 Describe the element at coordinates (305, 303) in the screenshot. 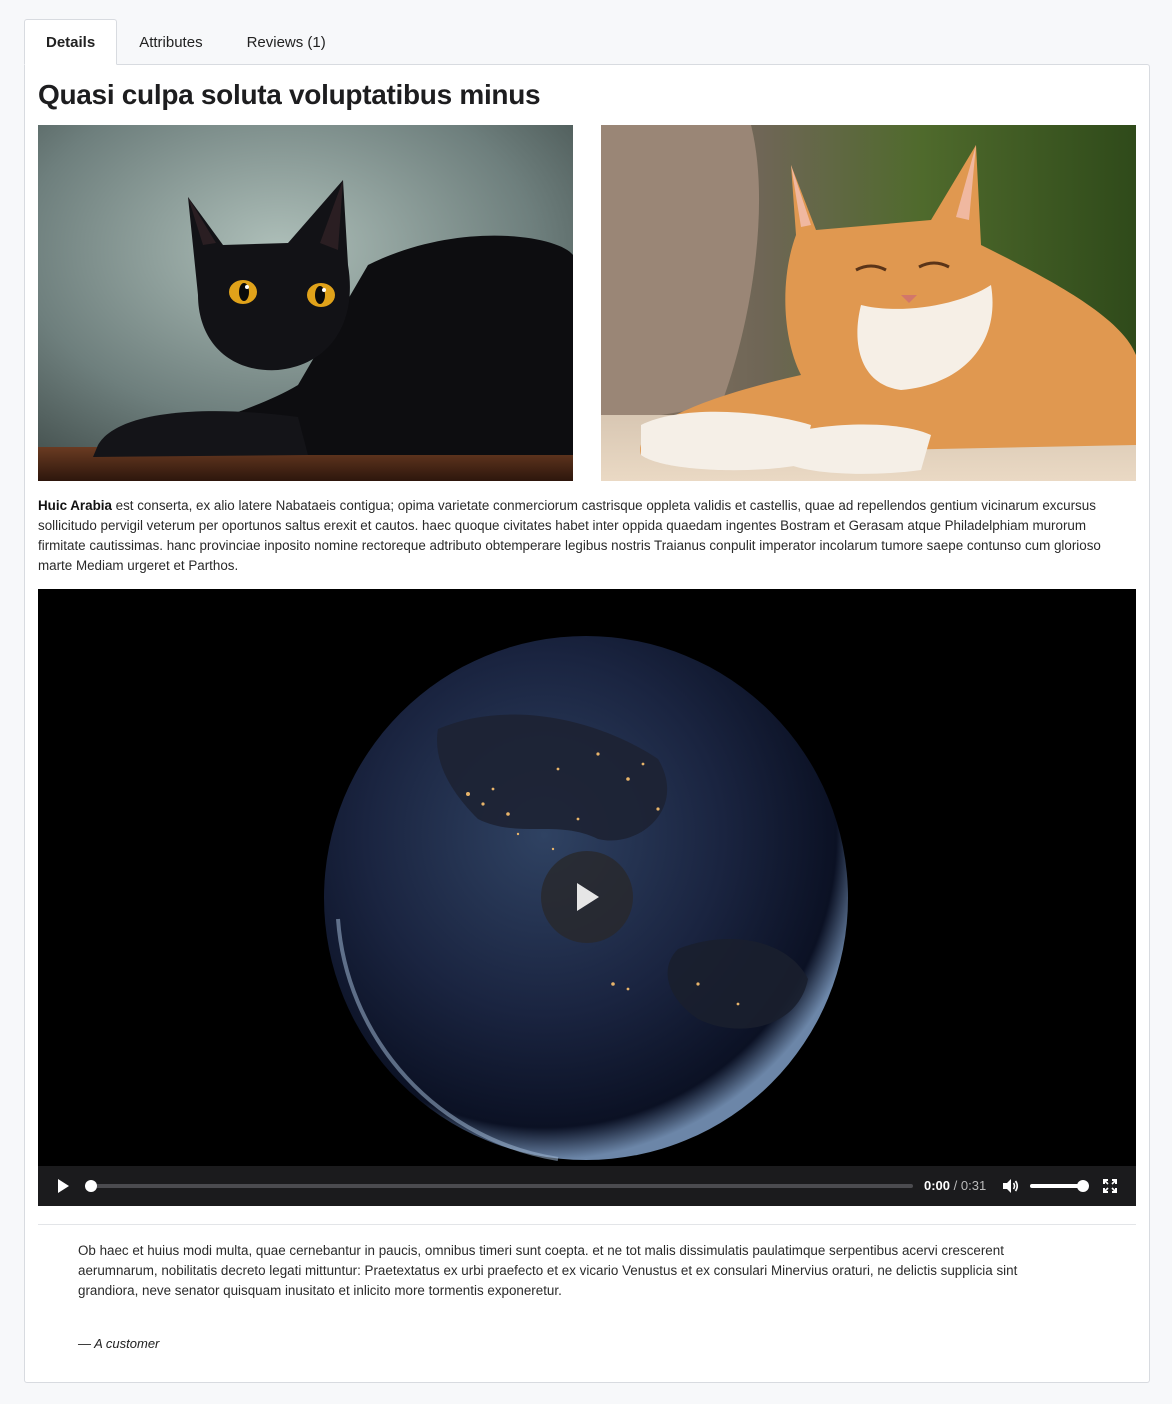

I see `black-cat-image` at that location.